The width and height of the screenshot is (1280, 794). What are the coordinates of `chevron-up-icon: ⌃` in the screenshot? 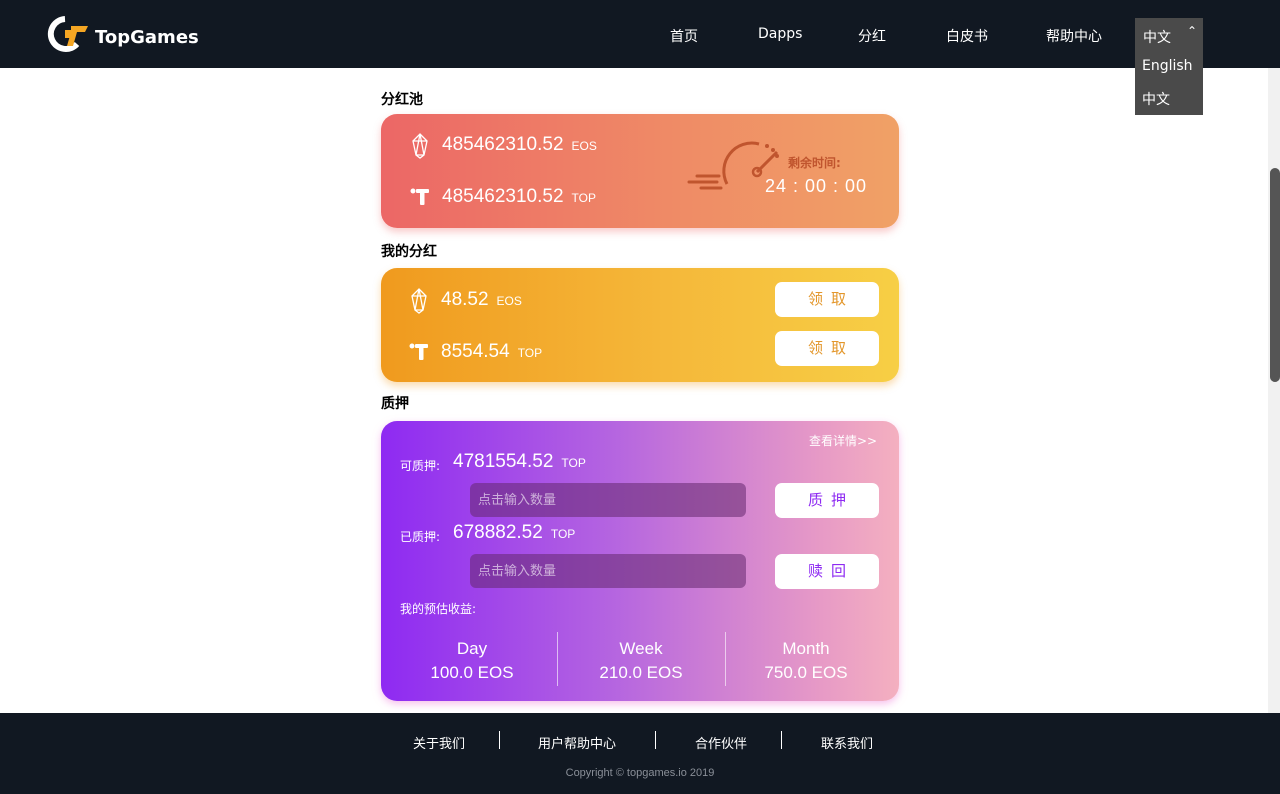 It's located at (1192, 31).